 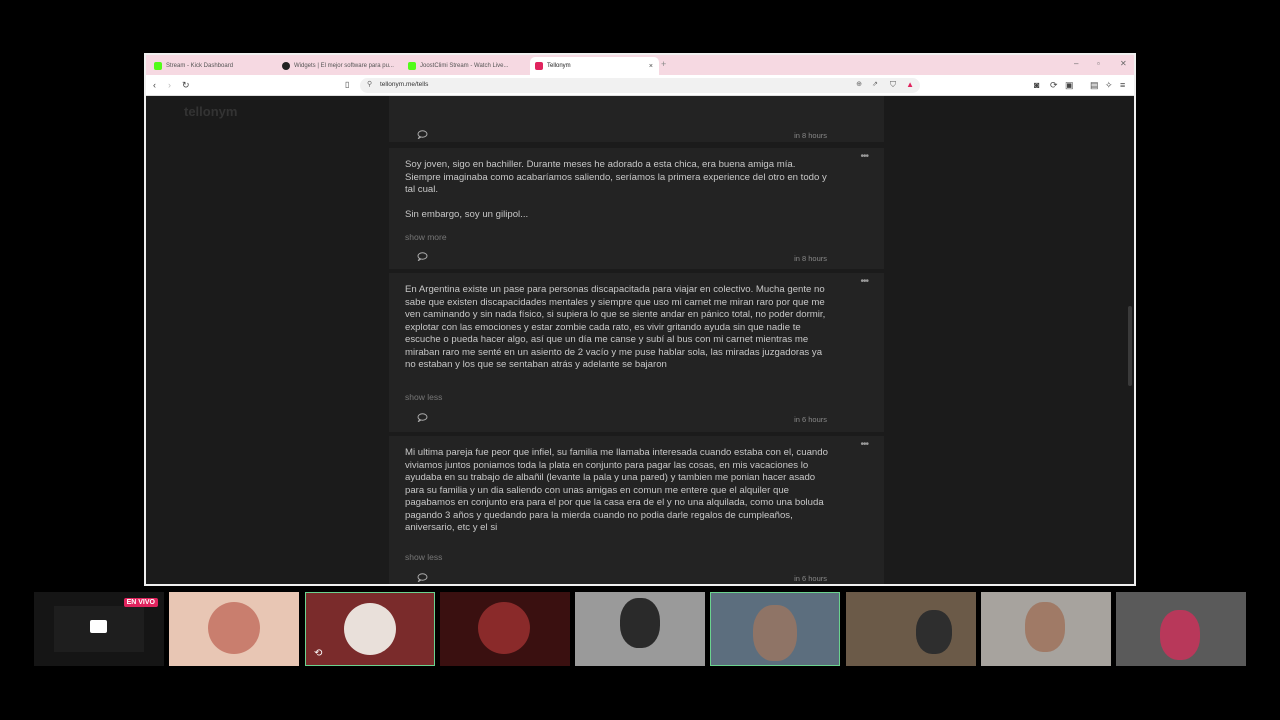 I want to click on screen-share-tile: EN VIVO, so click(x=99, y=629).